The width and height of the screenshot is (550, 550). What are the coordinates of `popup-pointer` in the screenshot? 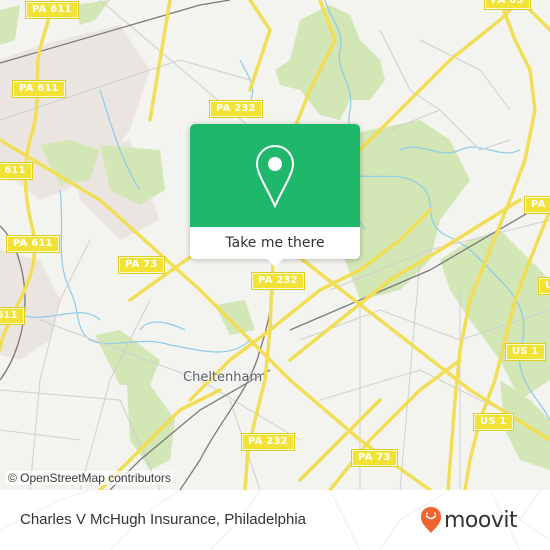 It's located at (275, 262).